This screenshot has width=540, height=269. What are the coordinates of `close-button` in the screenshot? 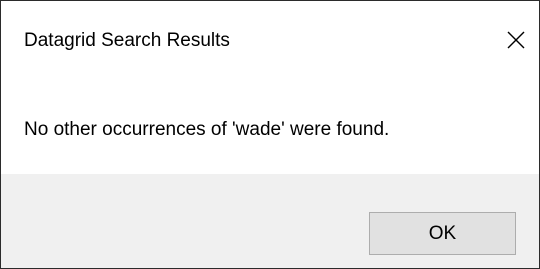 It's located at (516, 40).